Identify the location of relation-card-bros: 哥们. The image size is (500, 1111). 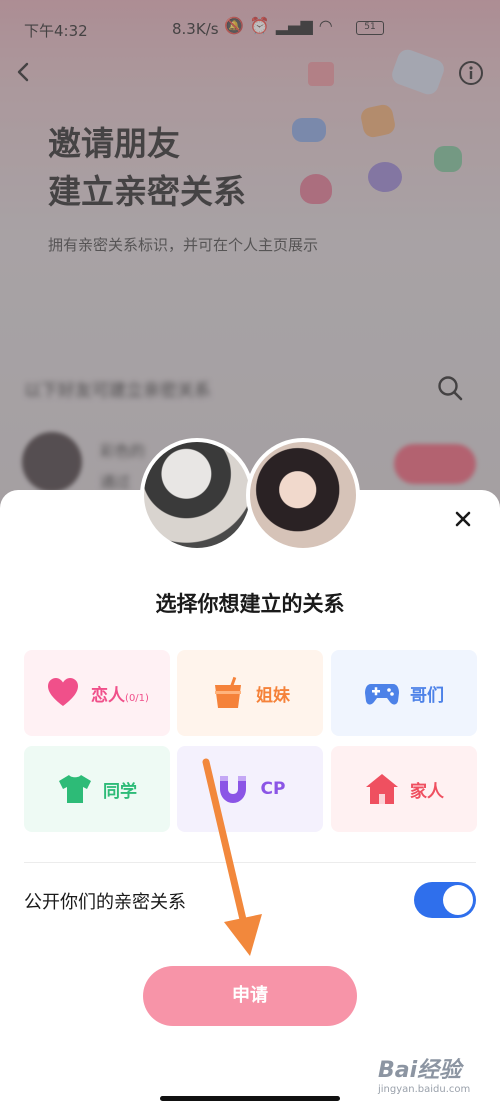
(404, 693).